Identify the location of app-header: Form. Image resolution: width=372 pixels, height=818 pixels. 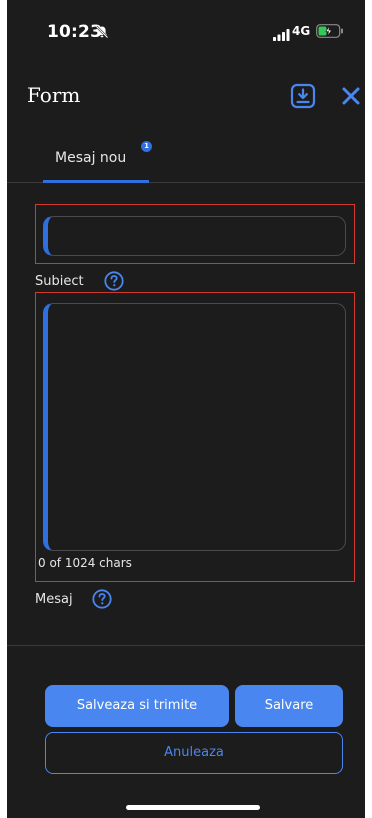
(186, 98).